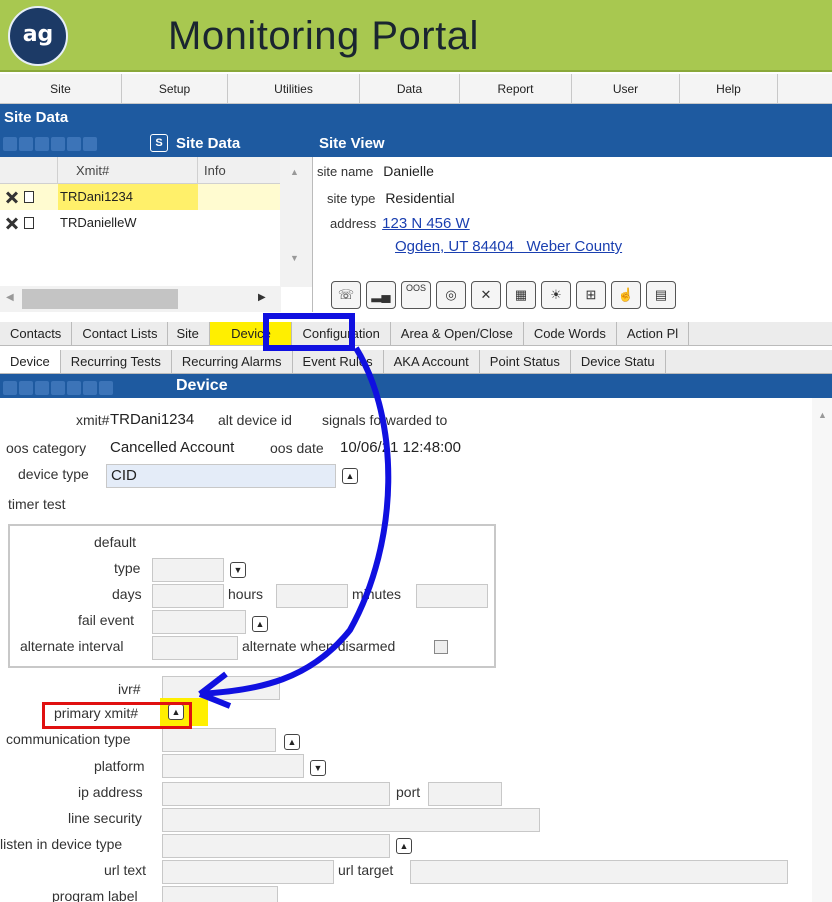  I want to click on annotation-arrow, so click(295, 527).